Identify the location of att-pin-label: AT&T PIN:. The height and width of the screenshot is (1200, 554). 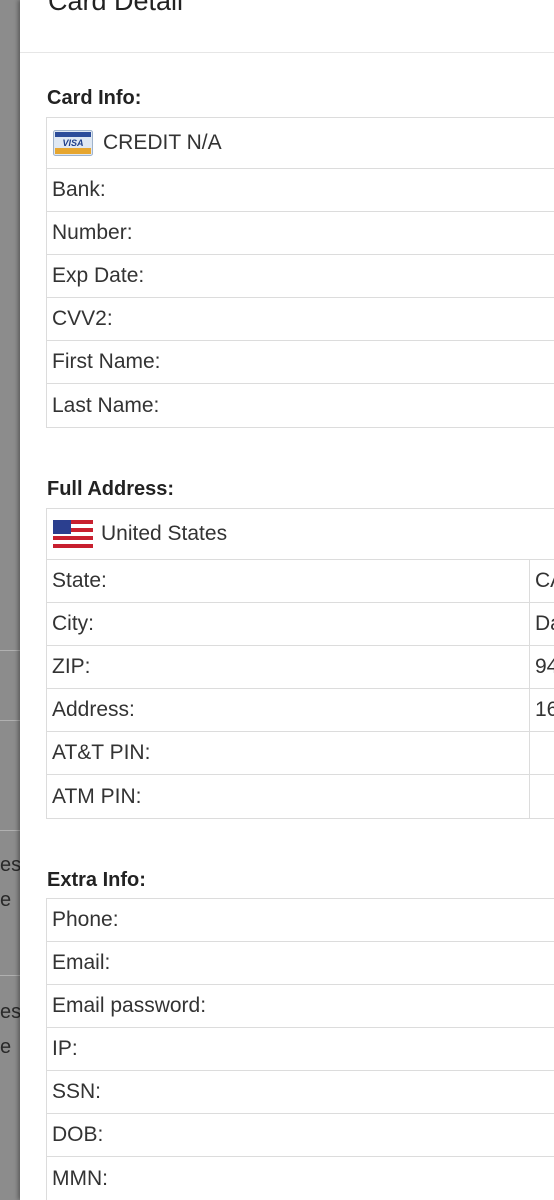
(101, 752).